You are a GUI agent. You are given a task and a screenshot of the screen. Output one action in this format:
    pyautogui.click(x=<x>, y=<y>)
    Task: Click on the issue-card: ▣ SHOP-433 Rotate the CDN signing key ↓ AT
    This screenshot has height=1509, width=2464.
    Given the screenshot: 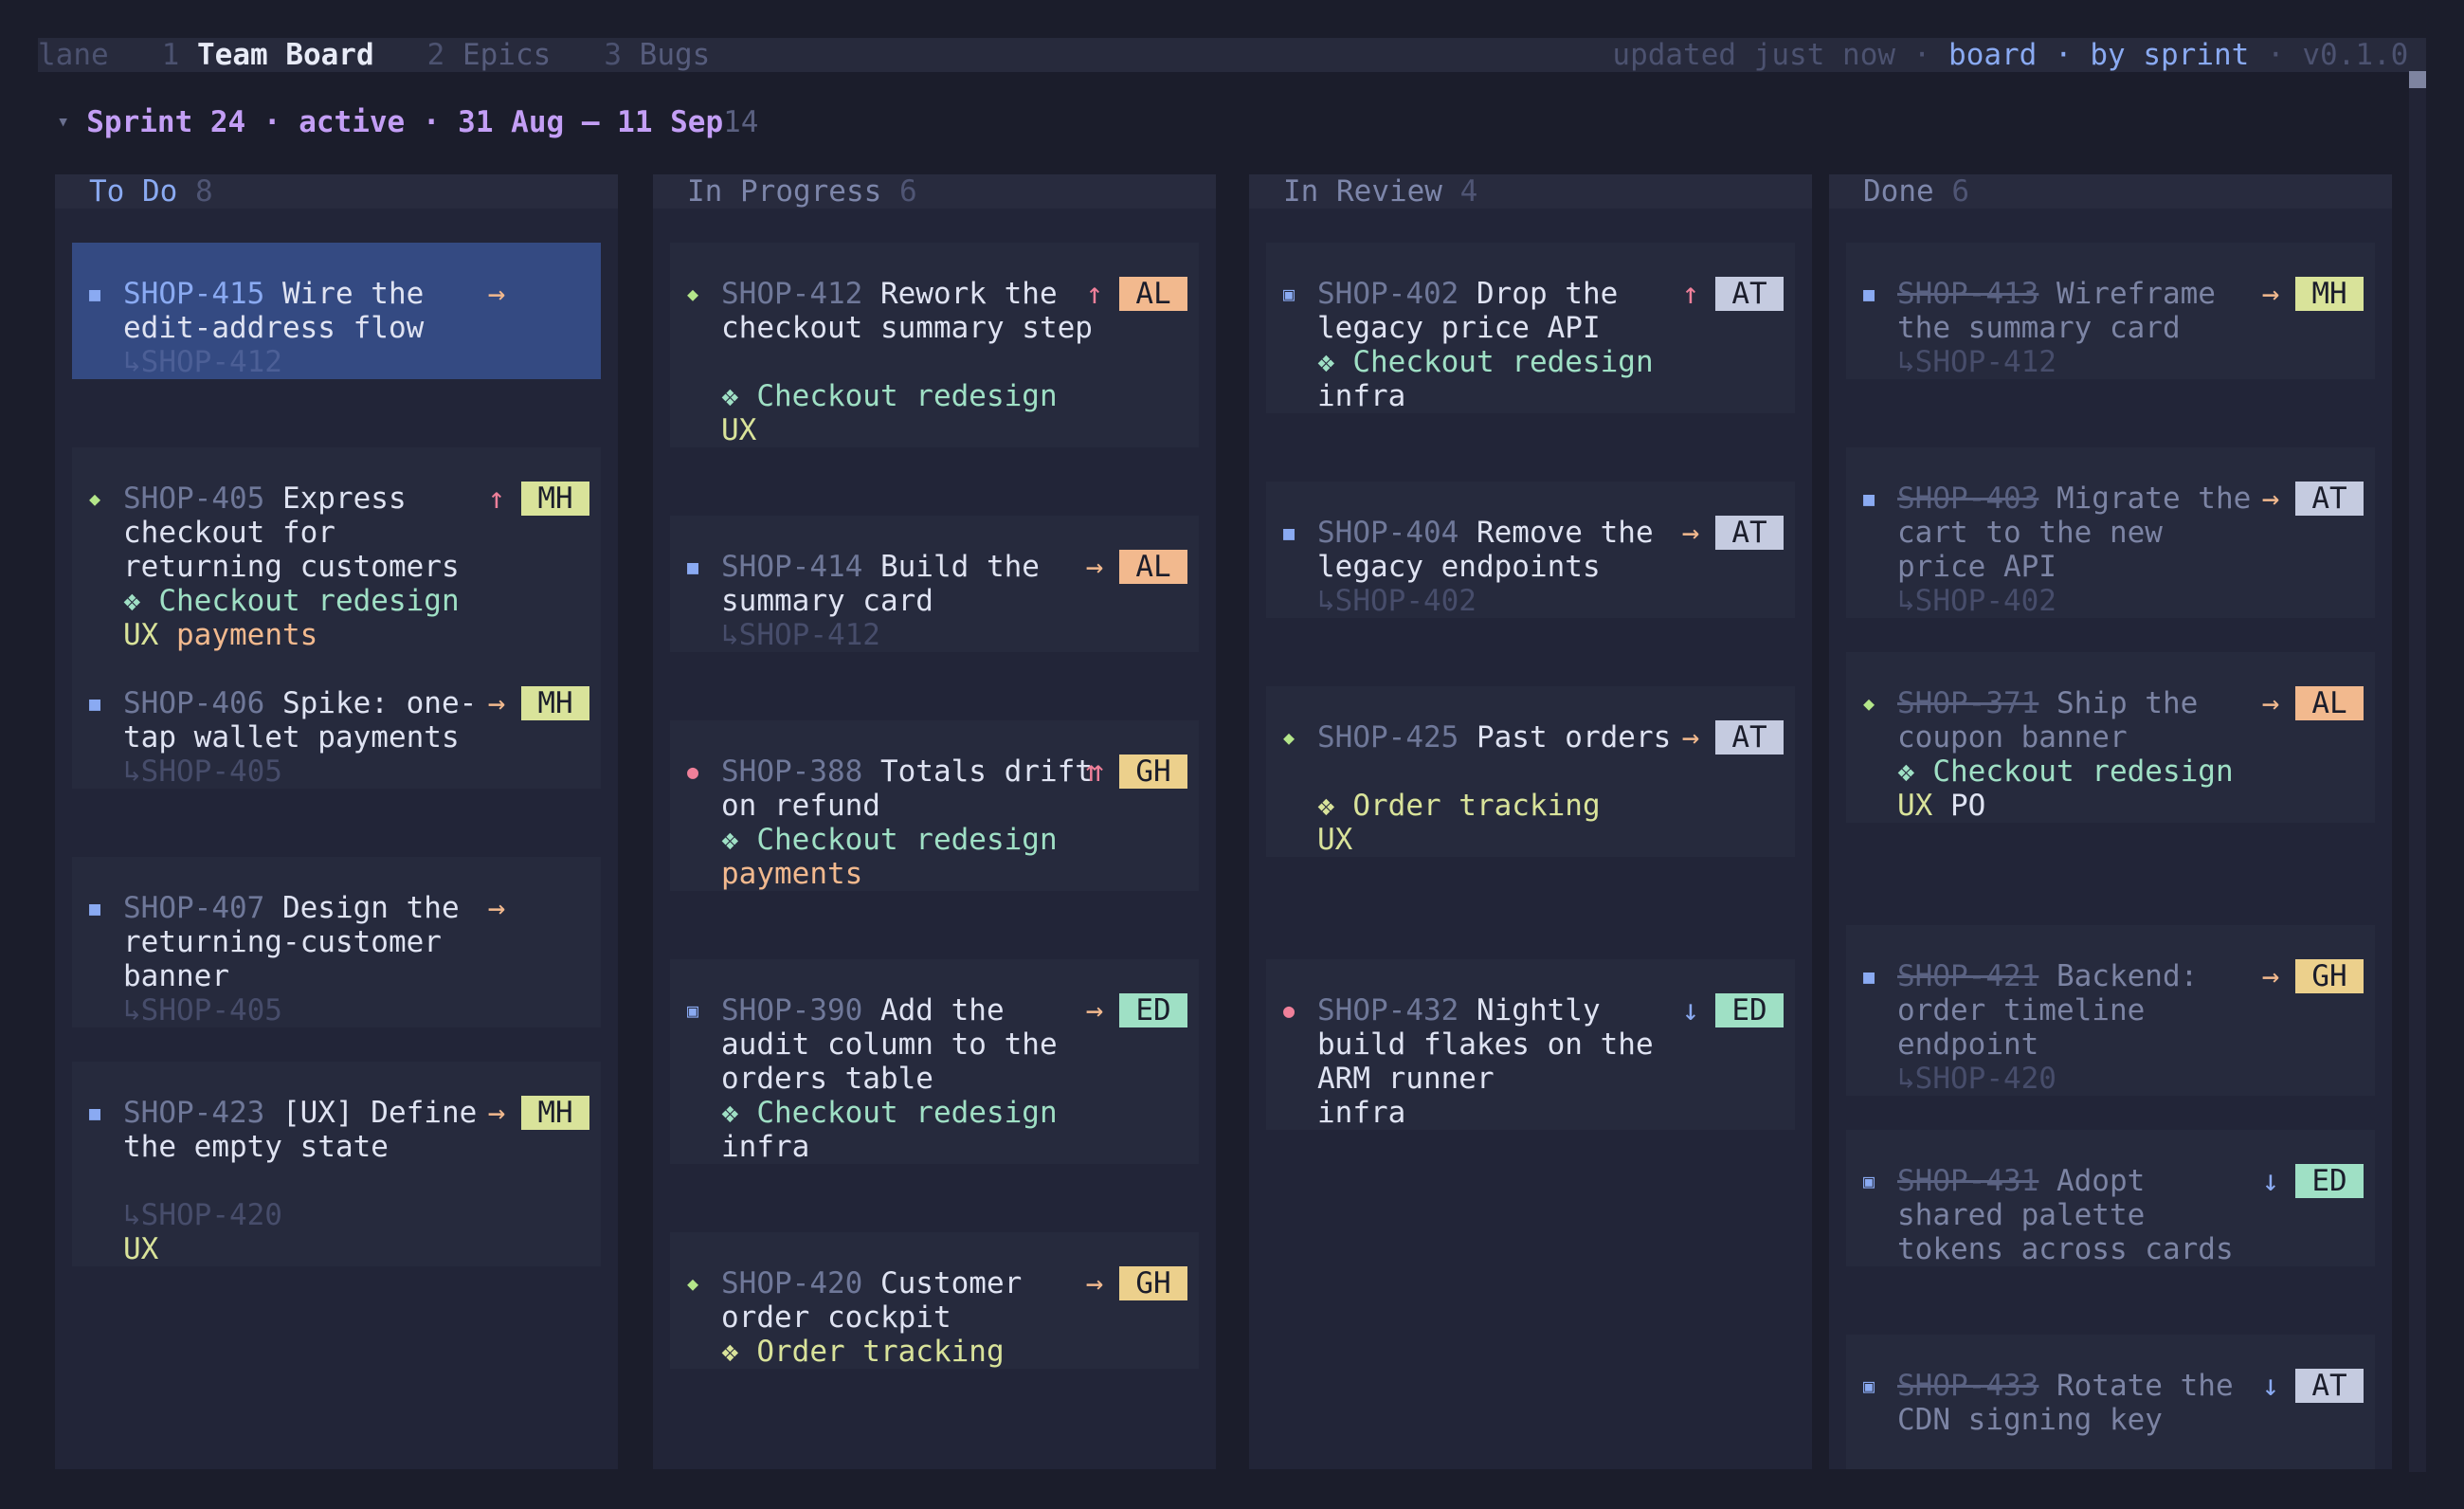 What is the action you would take?
    pyautogui.click(x=2110, y=1402)
    